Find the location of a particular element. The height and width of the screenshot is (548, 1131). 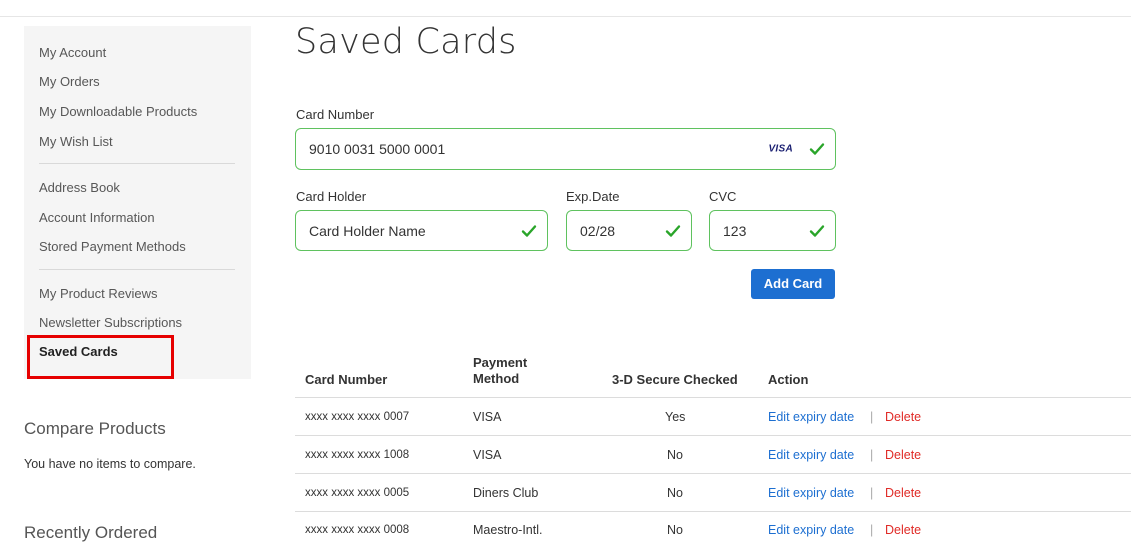

sidebar-item-product-reviews: My Product Reviews is located at coordinates (98, 293).